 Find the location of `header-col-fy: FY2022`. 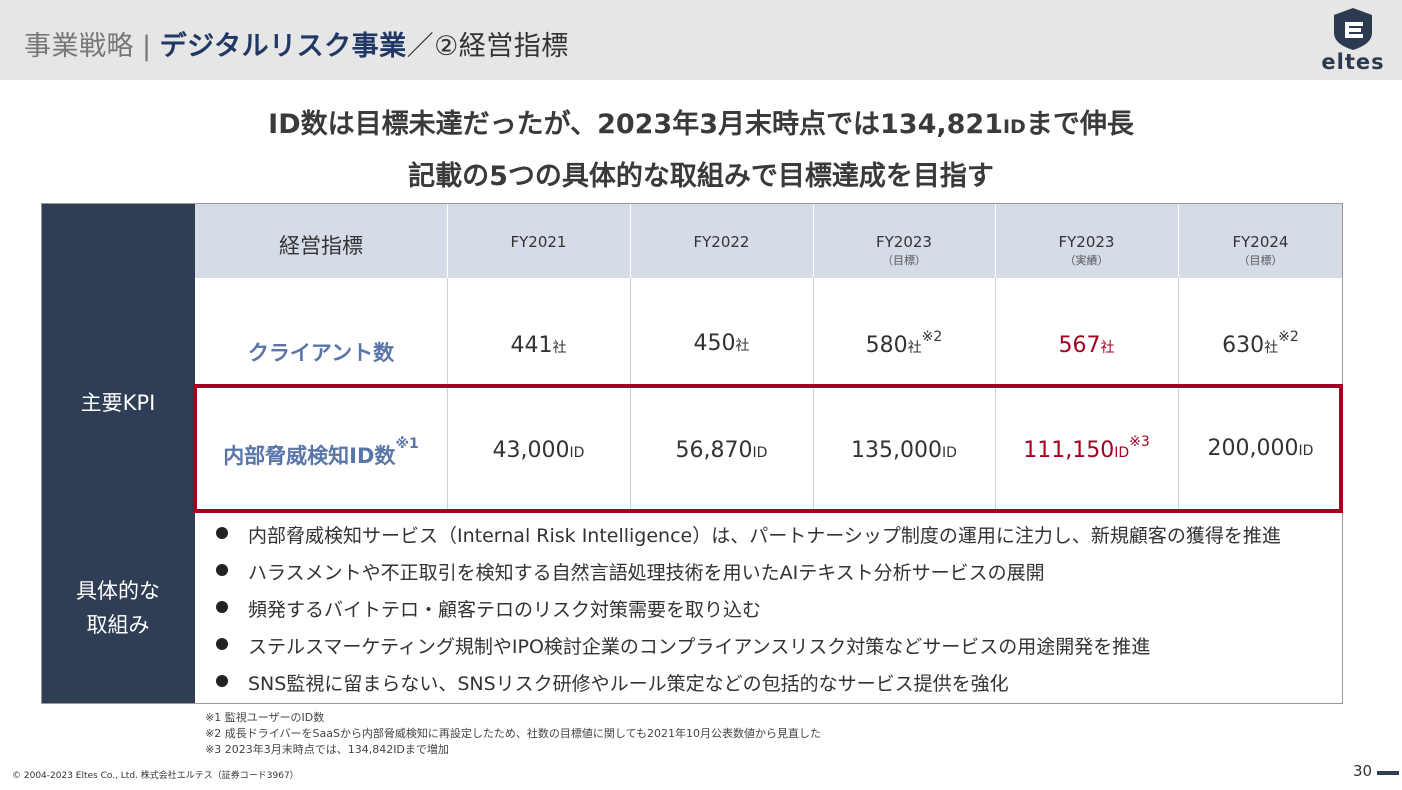

header-col-fy: FY2022 is located at coordinates (721, 242).